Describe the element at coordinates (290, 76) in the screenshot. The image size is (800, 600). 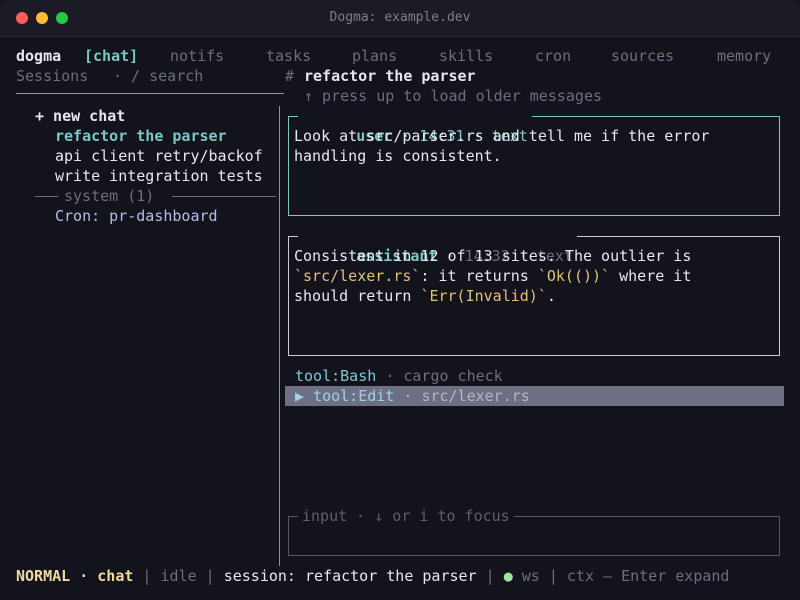
I see `chat-title-hash: #` at that location.